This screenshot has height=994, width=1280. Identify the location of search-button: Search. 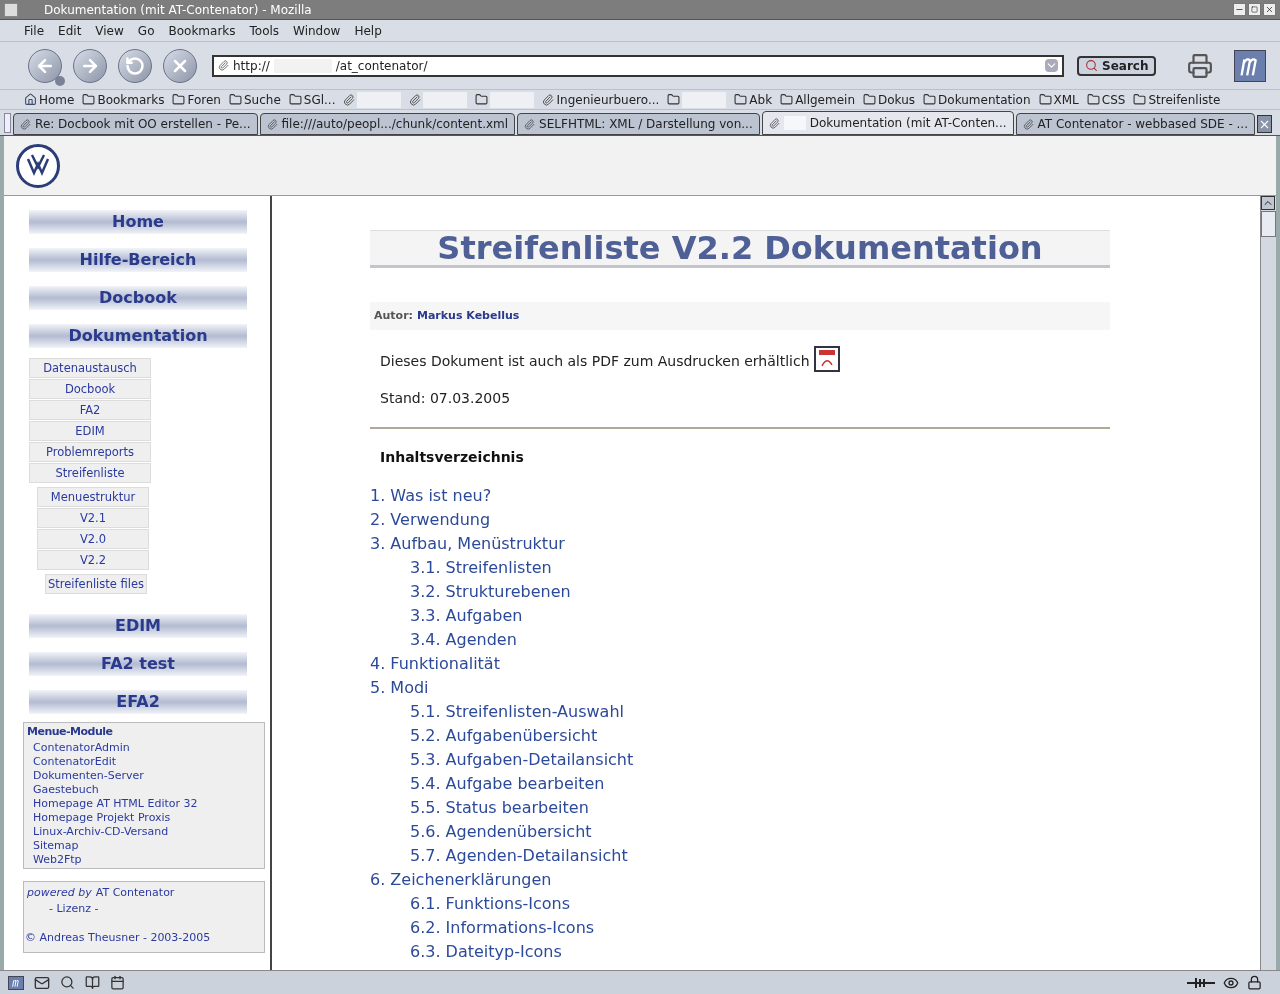
(1117, 65).